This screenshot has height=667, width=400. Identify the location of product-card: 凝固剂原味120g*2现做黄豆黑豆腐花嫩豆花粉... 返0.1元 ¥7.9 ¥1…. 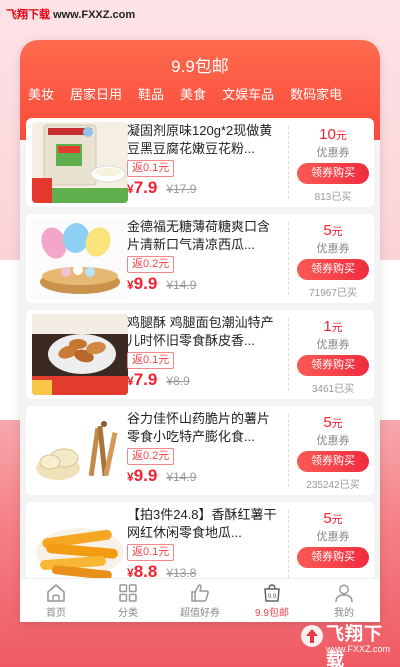
(200, 162).